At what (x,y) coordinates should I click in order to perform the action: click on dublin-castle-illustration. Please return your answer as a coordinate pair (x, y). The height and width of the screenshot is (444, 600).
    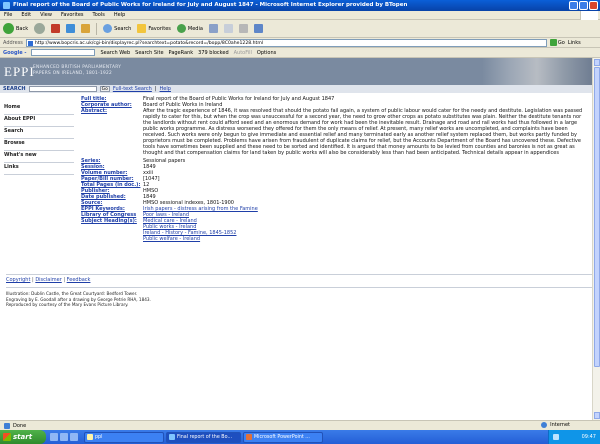
    Looking at the image, I should click on (537, 71).